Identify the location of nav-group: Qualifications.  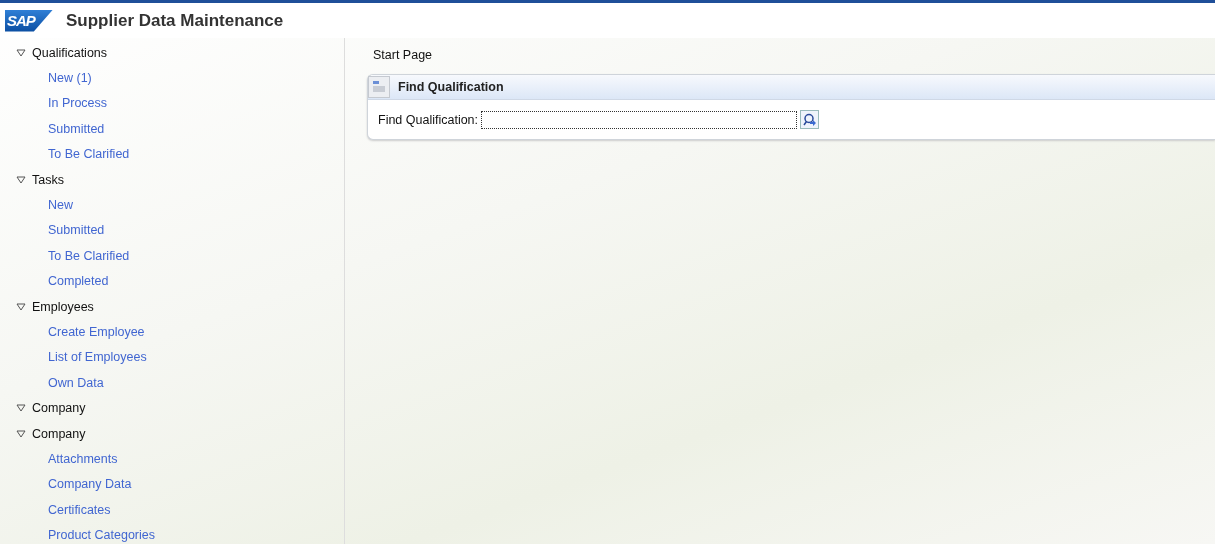
(172, 53).